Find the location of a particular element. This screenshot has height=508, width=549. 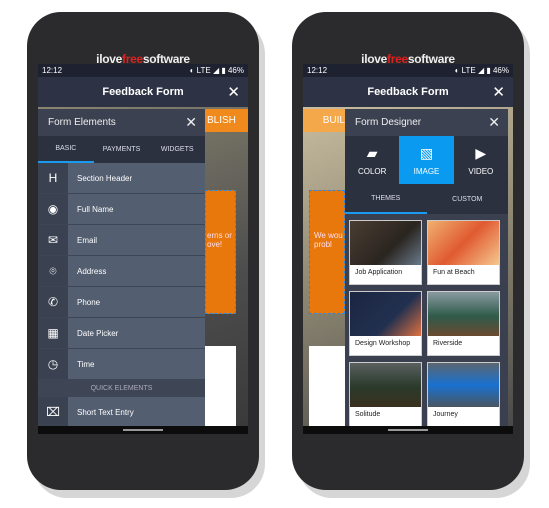

list-item-label: Time is located at coordinates (136, 364).